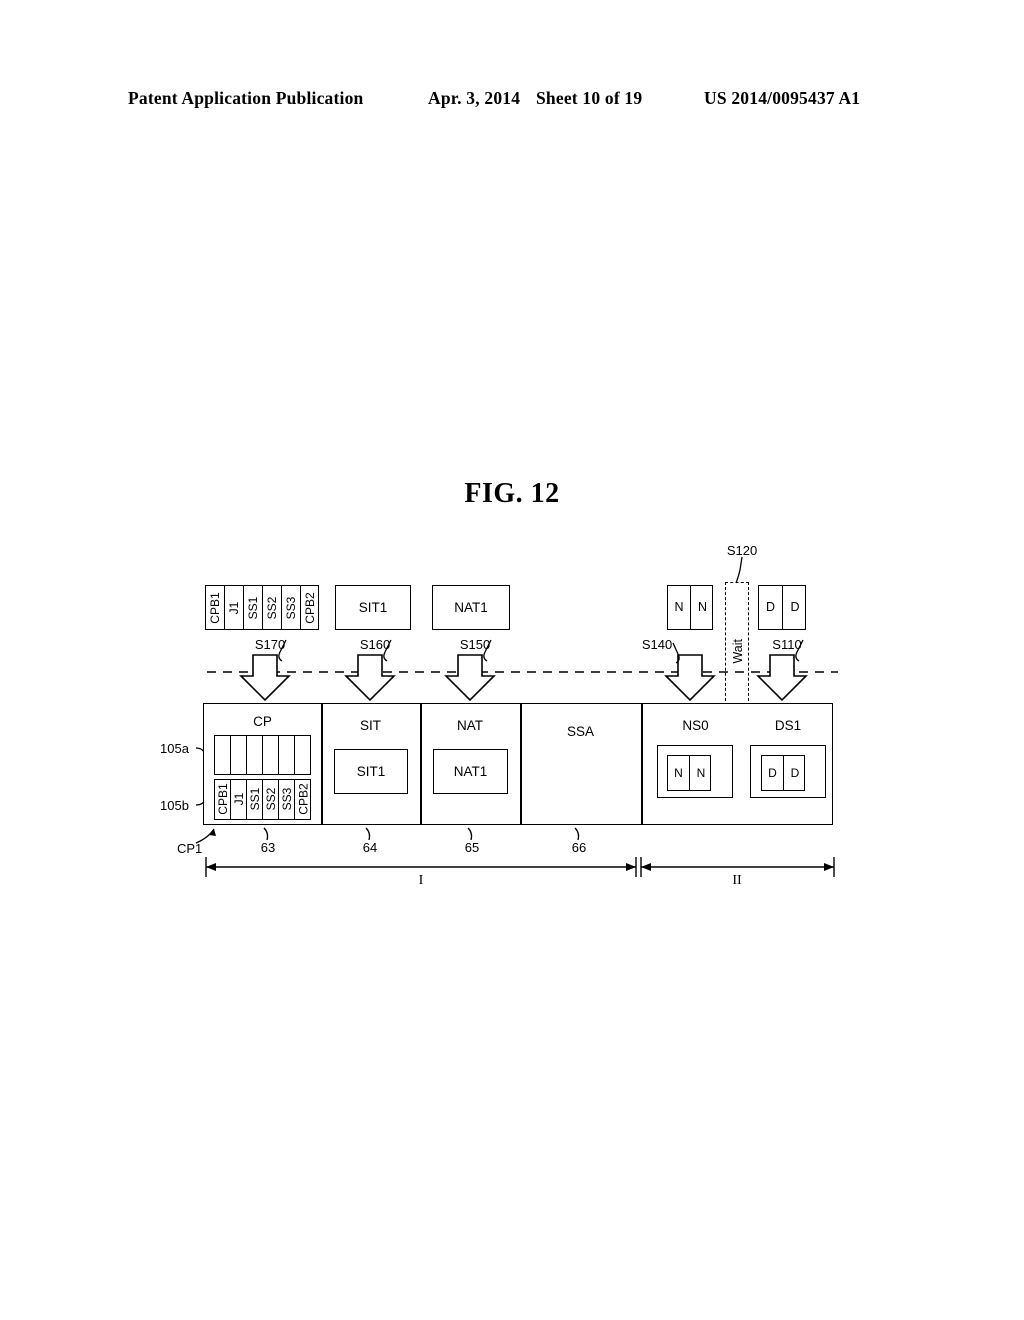  What do you see at coordinates (771, 607) in the screenshot?
I see `top-d-cell-1: D` at bounding box center [771, 607].